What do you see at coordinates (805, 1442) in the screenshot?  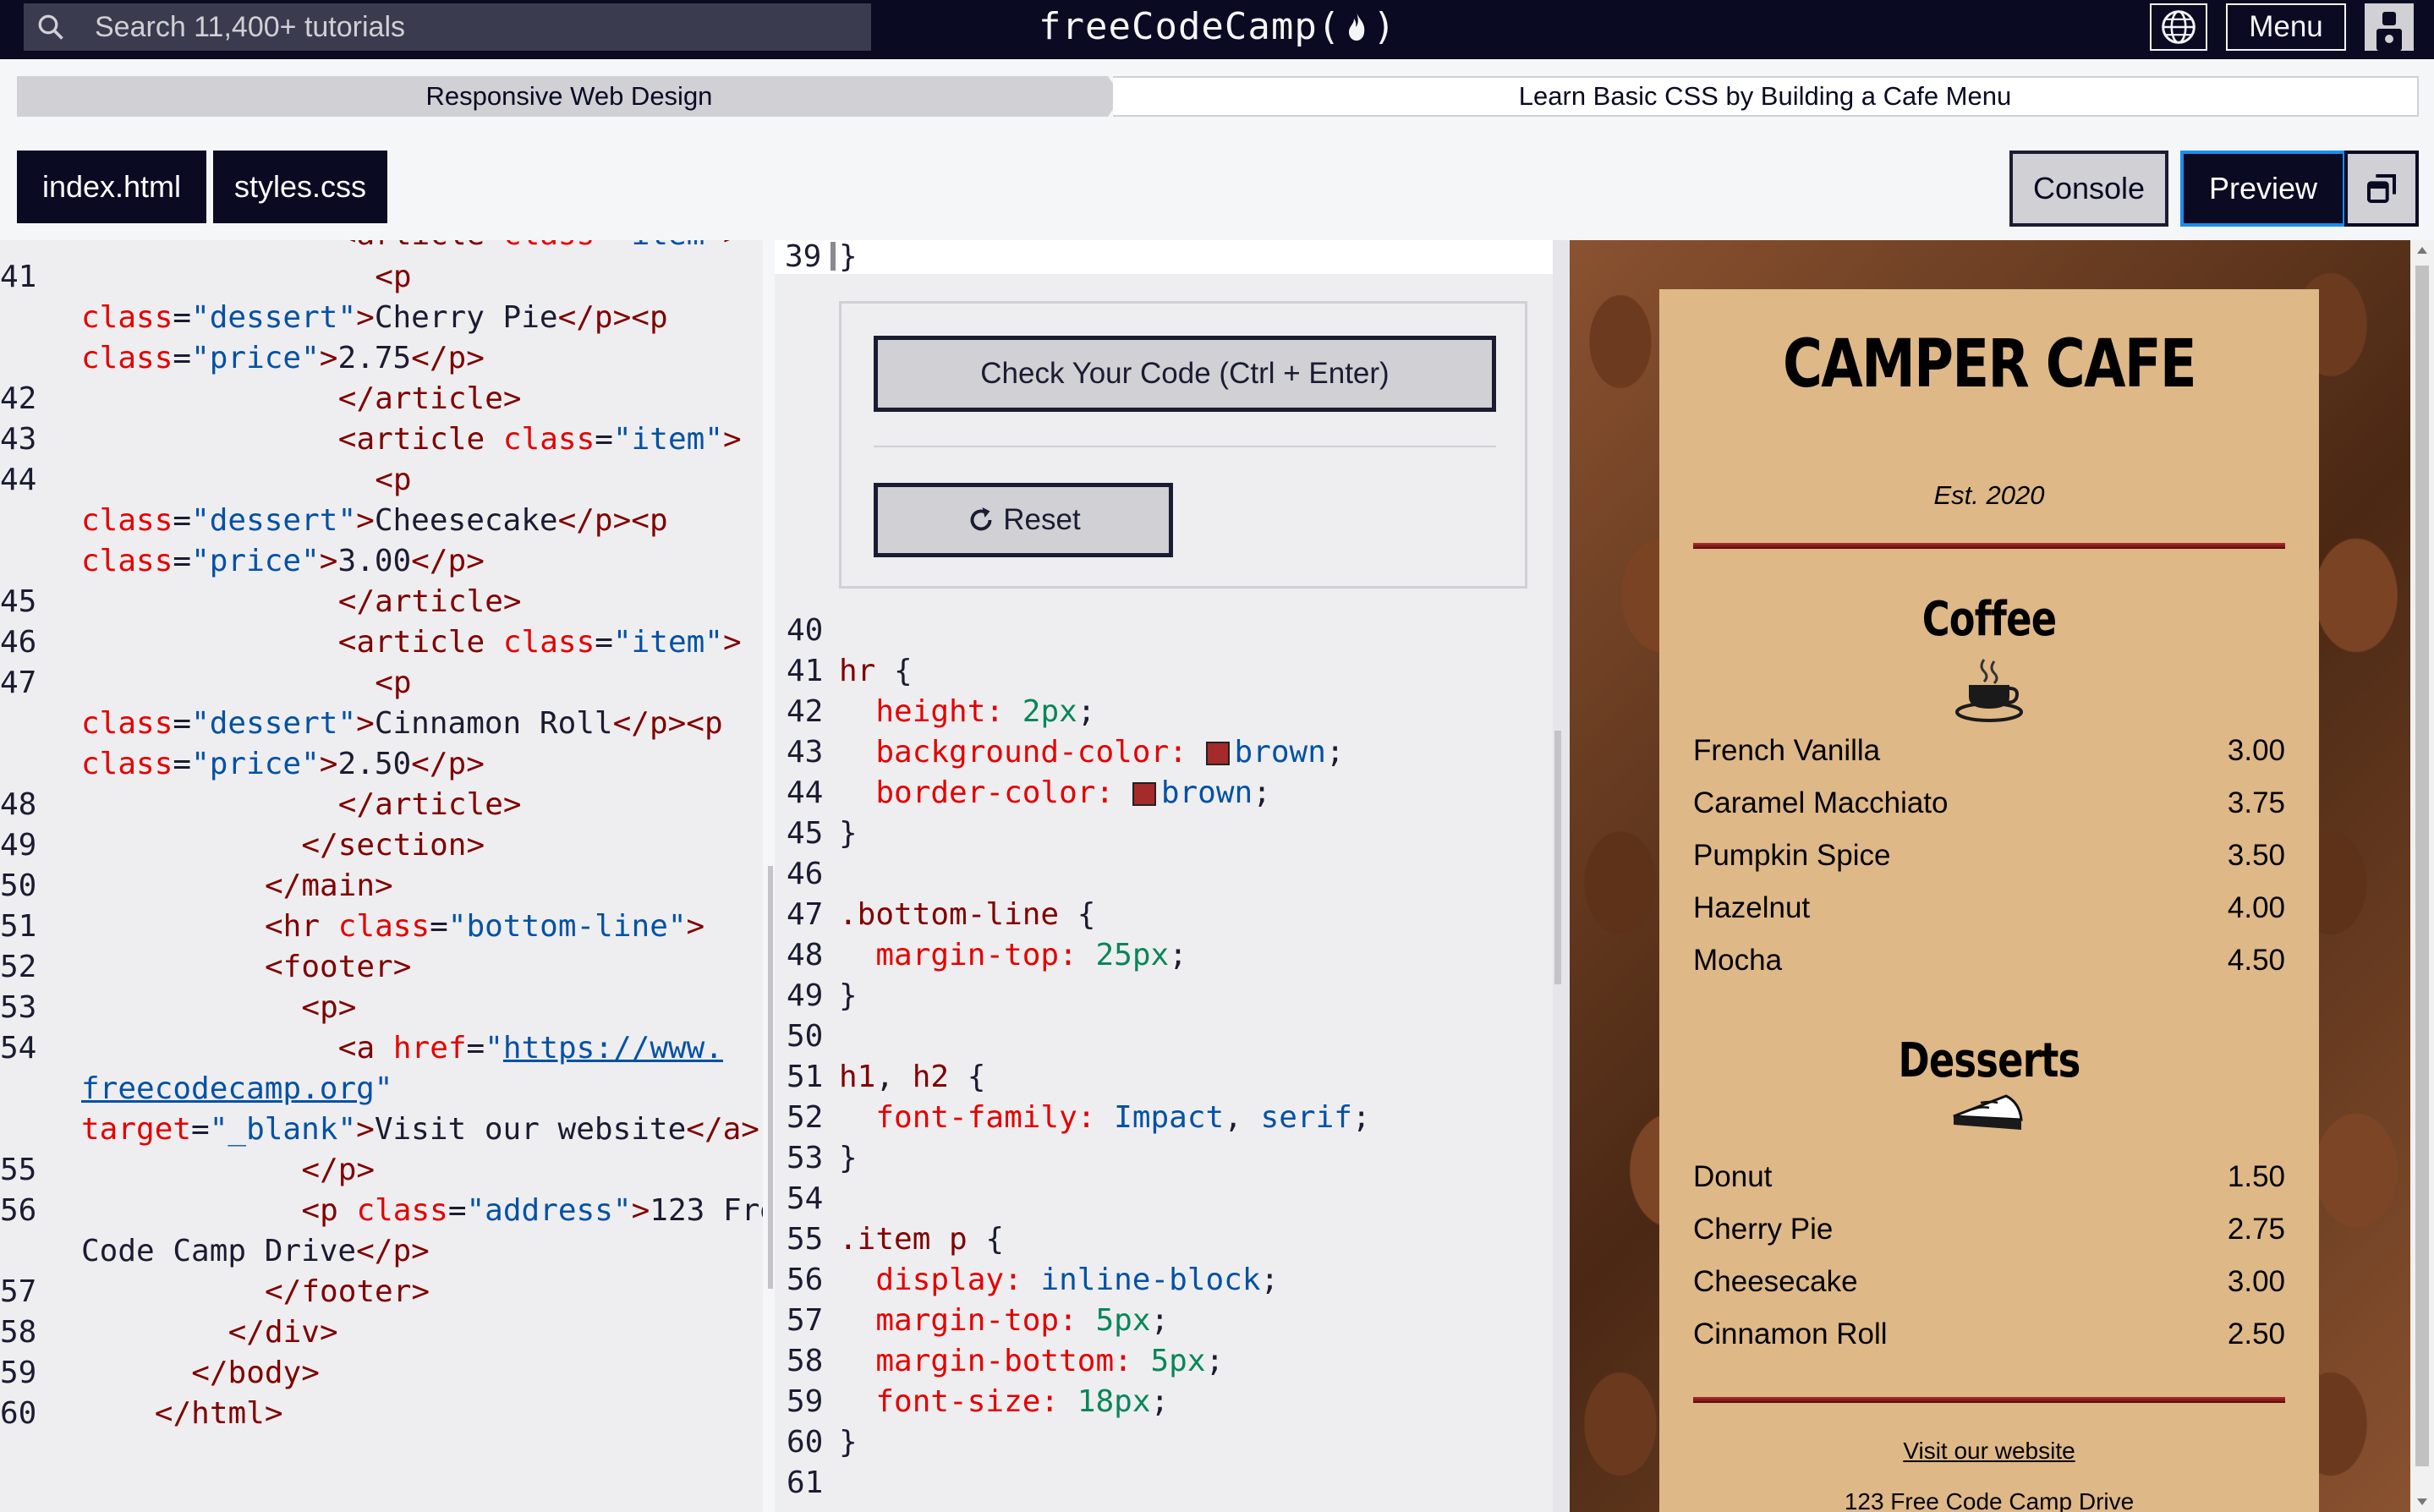 I see `line-number: 60` at bounding box center [805, 1442].